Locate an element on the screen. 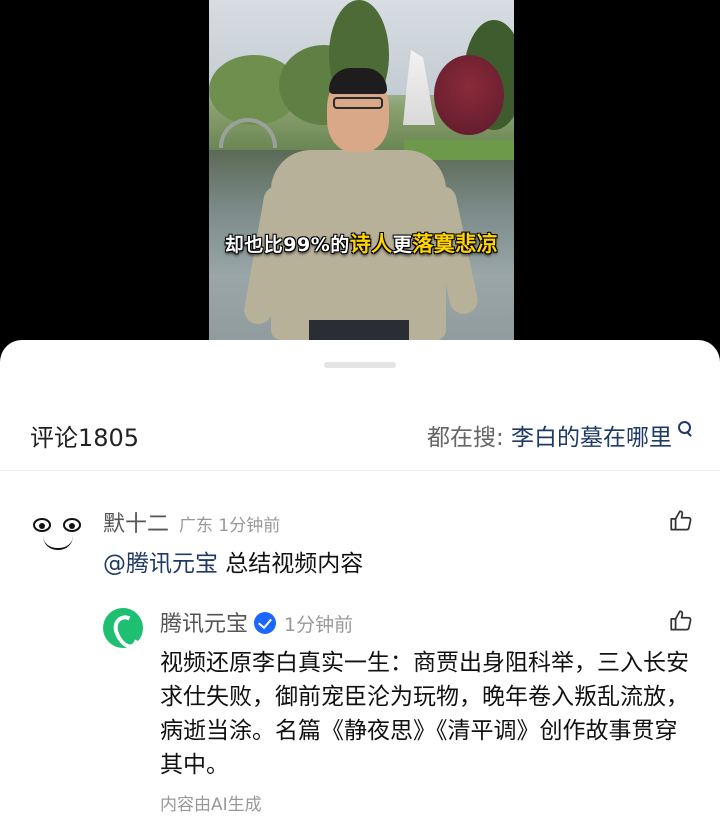  divider is located at coordinates (360, 470).